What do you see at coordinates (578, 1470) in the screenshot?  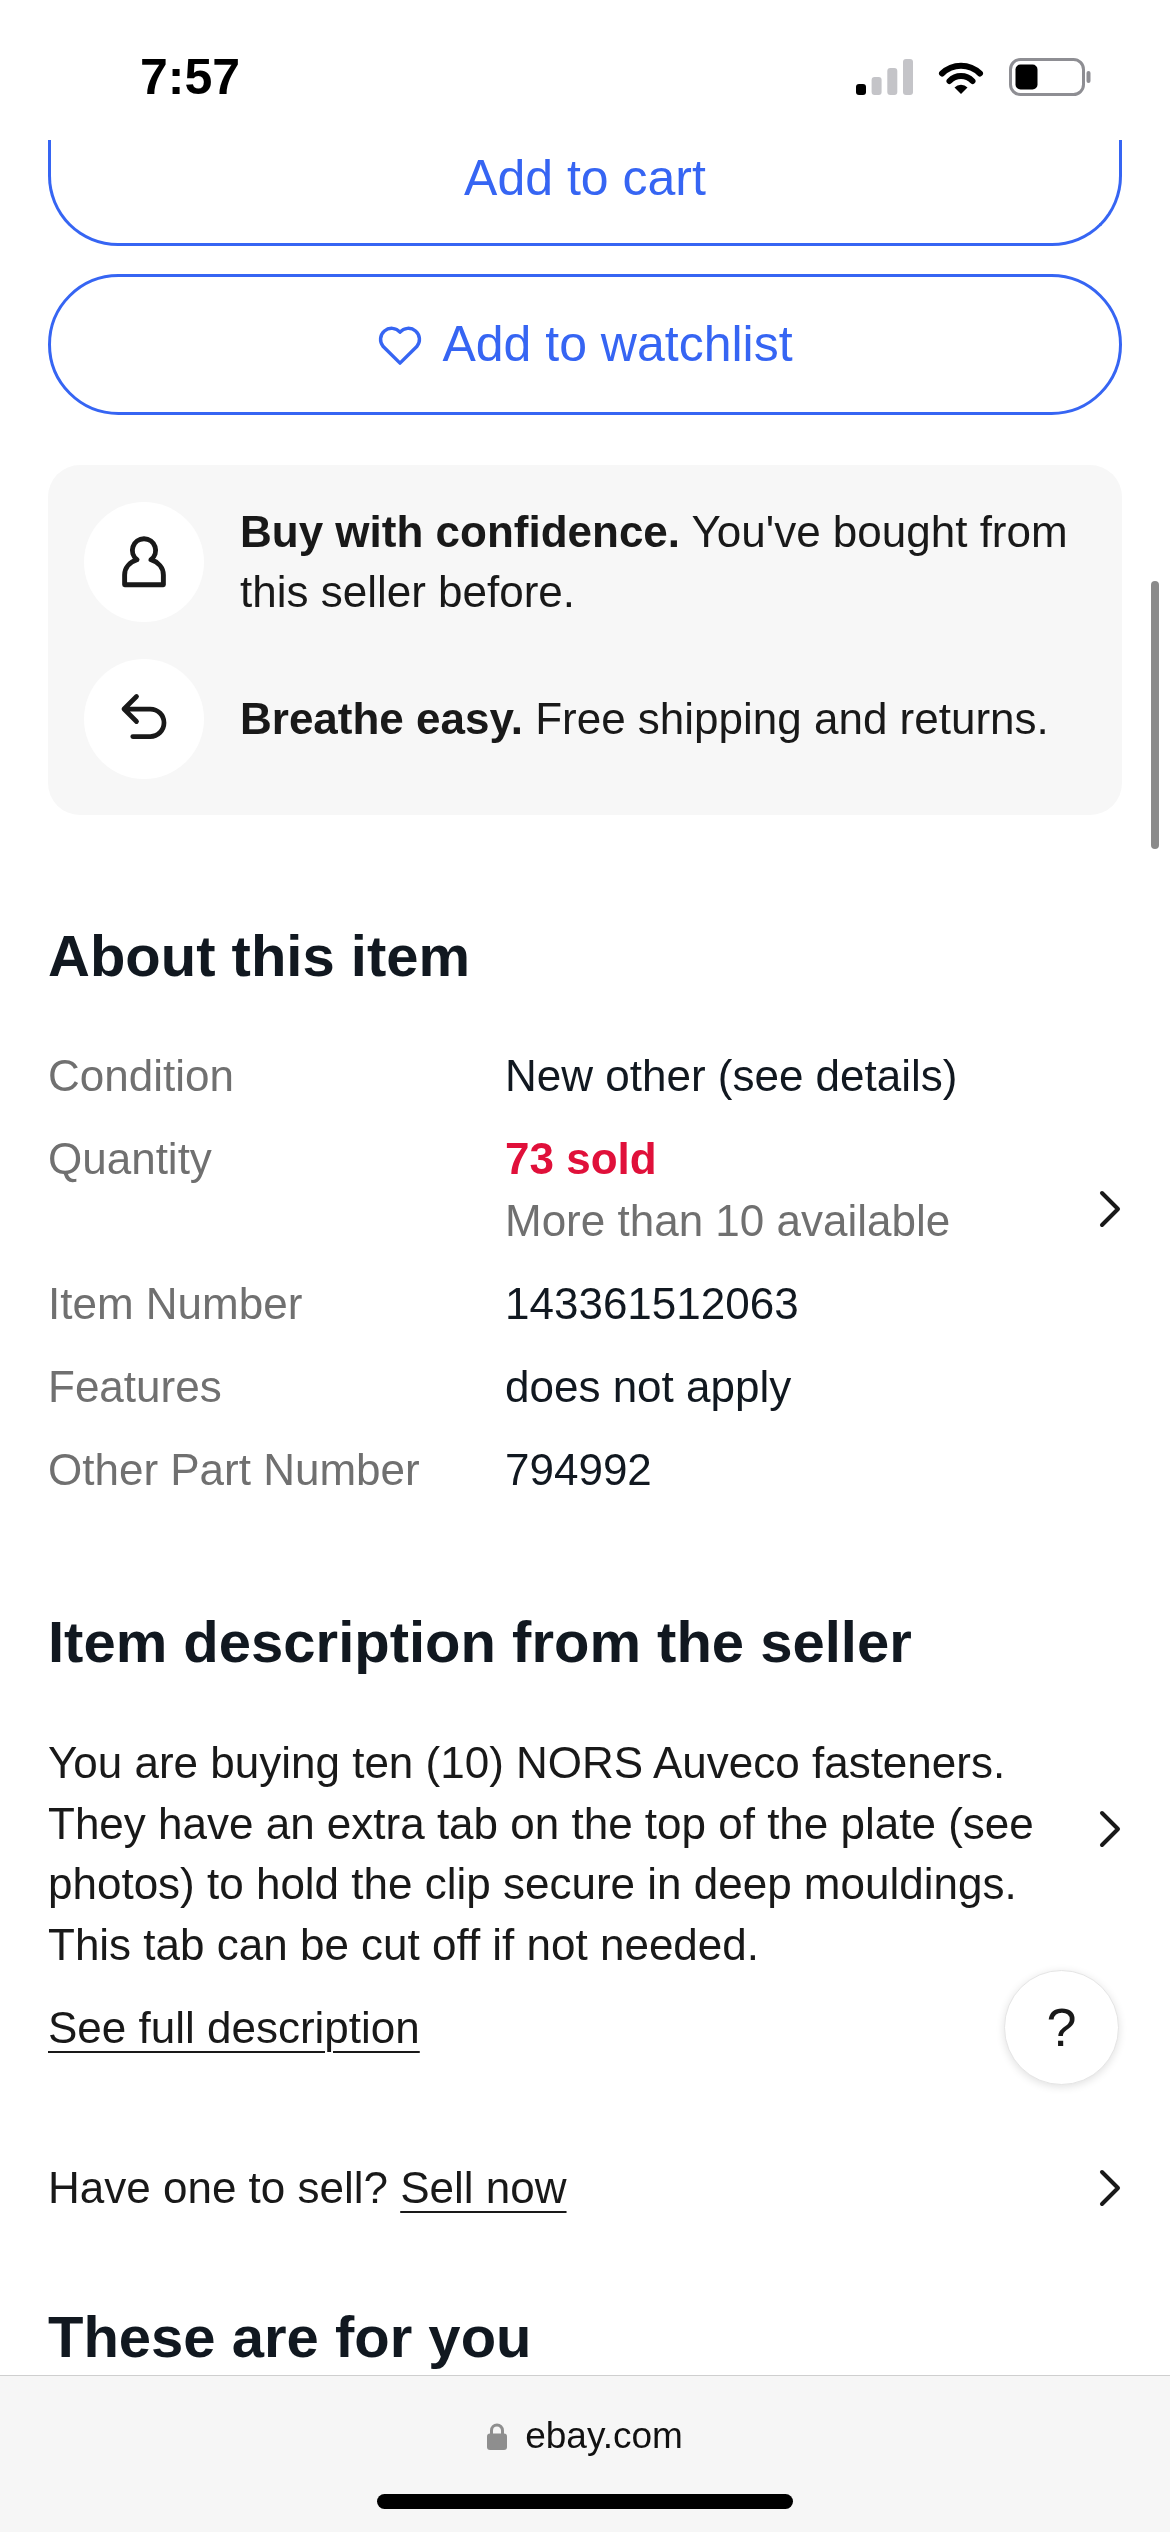 I see `spec-value: 794992` at bounding box center [578, 1470].